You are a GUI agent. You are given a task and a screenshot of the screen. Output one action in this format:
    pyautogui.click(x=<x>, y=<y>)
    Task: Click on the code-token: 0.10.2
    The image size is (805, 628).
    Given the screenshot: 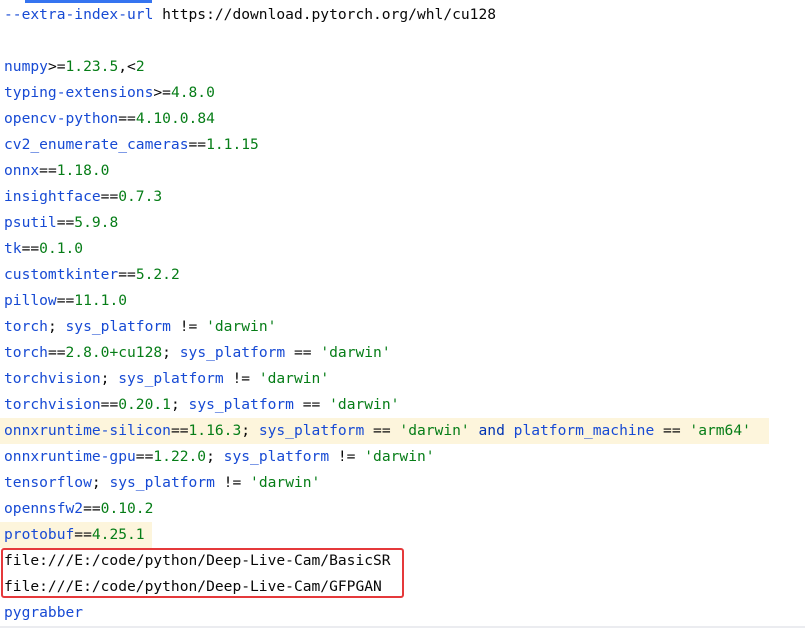 What is the action you would take?
    pyautogui.click(x=127, y=508)
    